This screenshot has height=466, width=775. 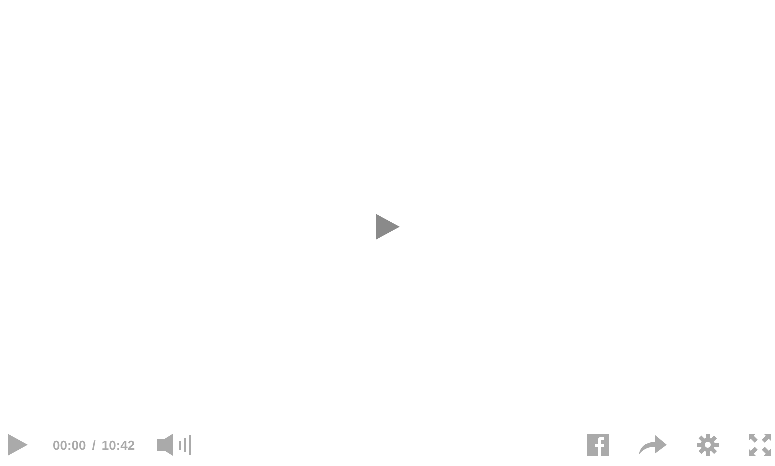 What do you see at coordinates (760, 445) in the screenshot?
I see `fullscreen-icon` at bounding box center [760, 445].